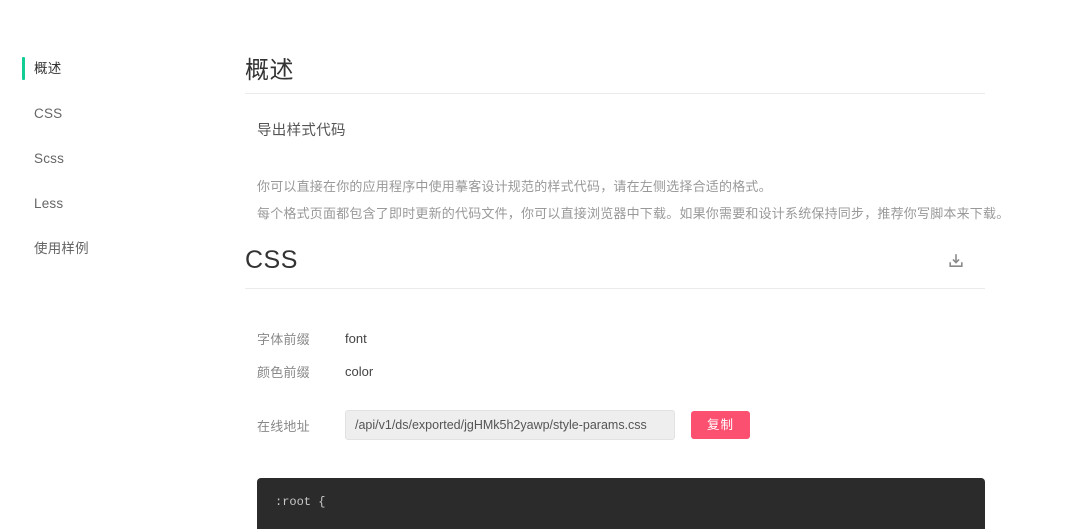 The height and width of the screenshot is (529, 1080). Describe the element at coordinates (283, 426) in the screenshot. I see `url-field-label: 在线地址` at that location.